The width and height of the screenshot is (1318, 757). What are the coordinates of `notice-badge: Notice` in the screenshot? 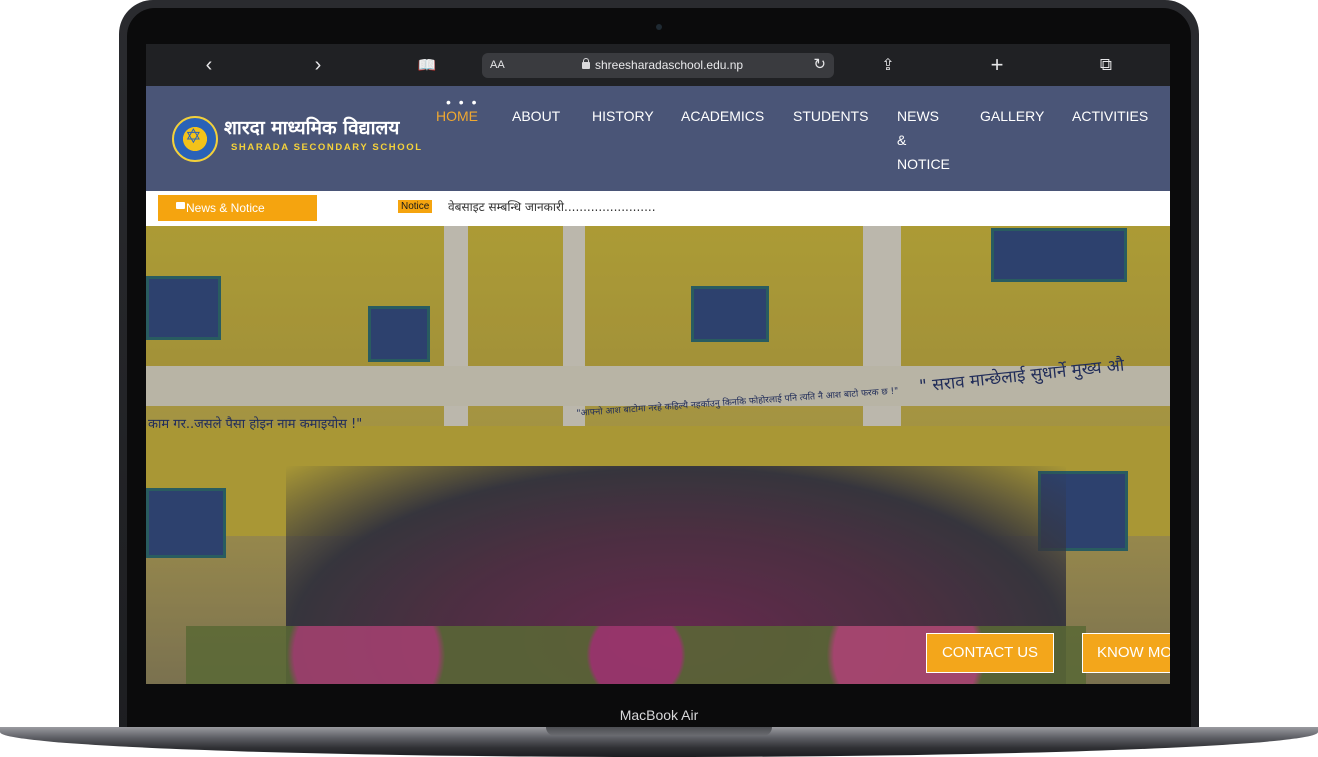 It's located at (415, 206).